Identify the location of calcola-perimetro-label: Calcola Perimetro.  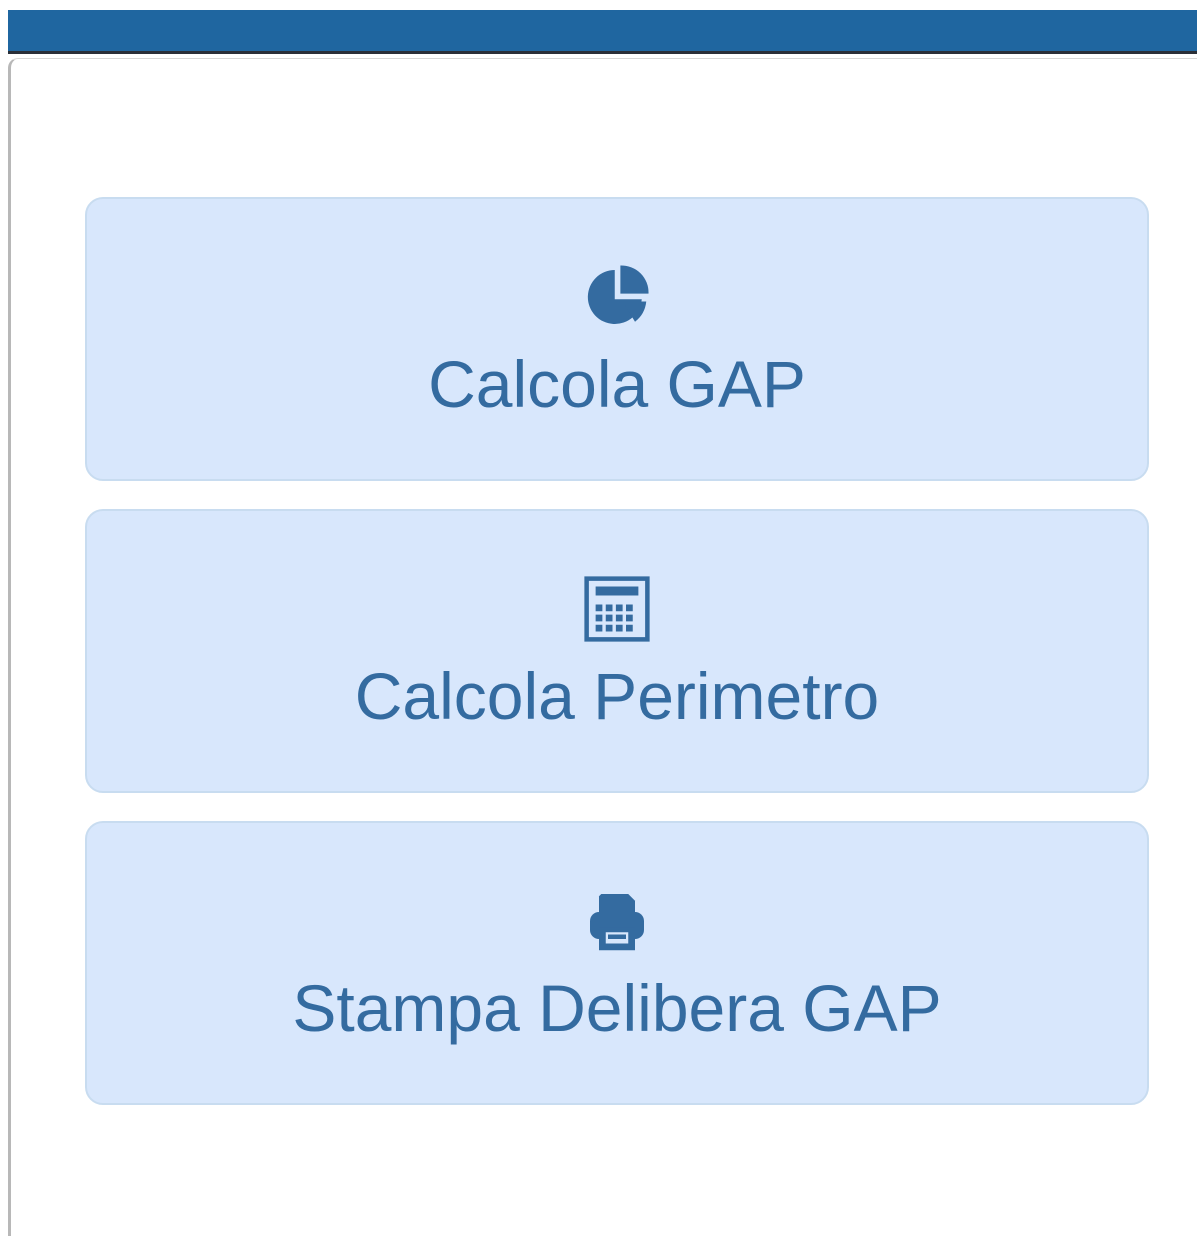
(617, 696).